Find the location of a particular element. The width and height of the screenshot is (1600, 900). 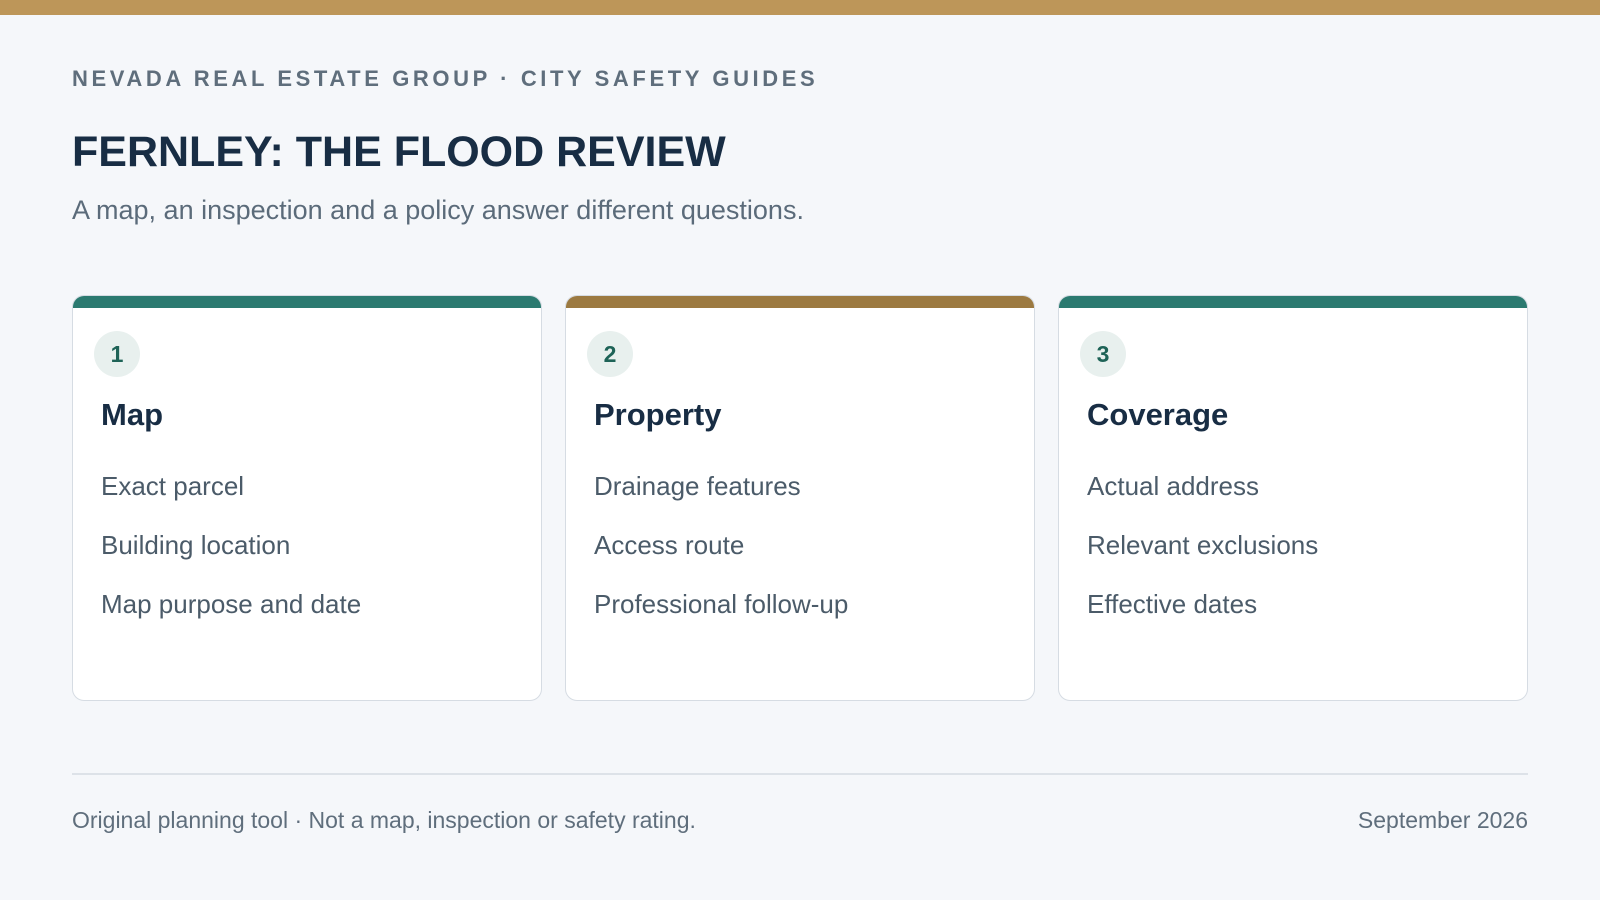

list-item: Map purpose and date is located at coordinates (231, 604).